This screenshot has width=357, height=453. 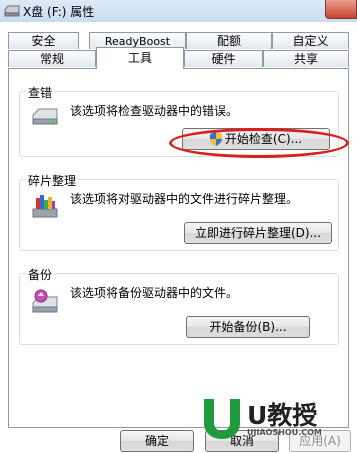 I want to click on window-title: X盘 (F:) 属性, so click(x=59, y=12).